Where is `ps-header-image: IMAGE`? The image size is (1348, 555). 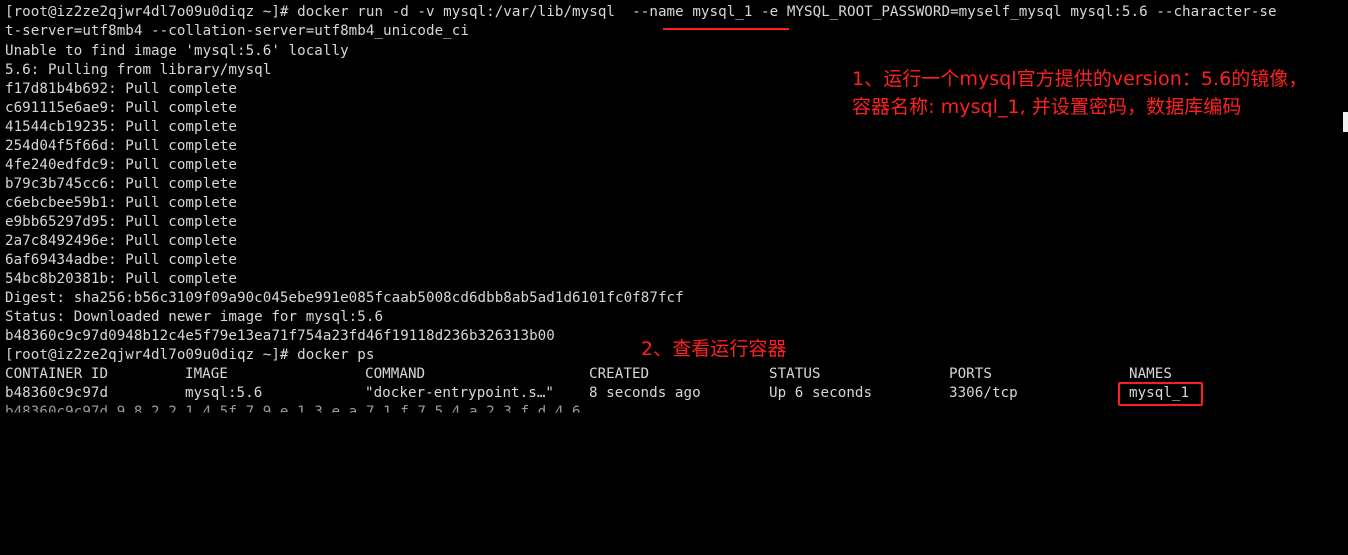
ps-header-image: IMAGE is located at coordinates (206, 374).